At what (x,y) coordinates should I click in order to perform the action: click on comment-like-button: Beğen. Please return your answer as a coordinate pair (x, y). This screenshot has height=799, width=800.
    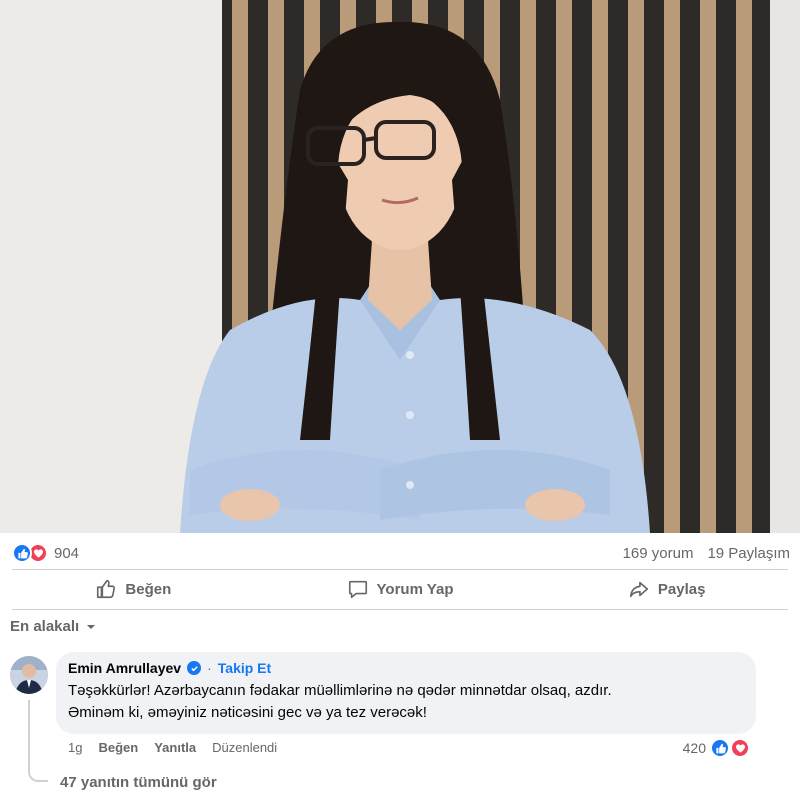
    Looking at the image, I should click on (118, 747).